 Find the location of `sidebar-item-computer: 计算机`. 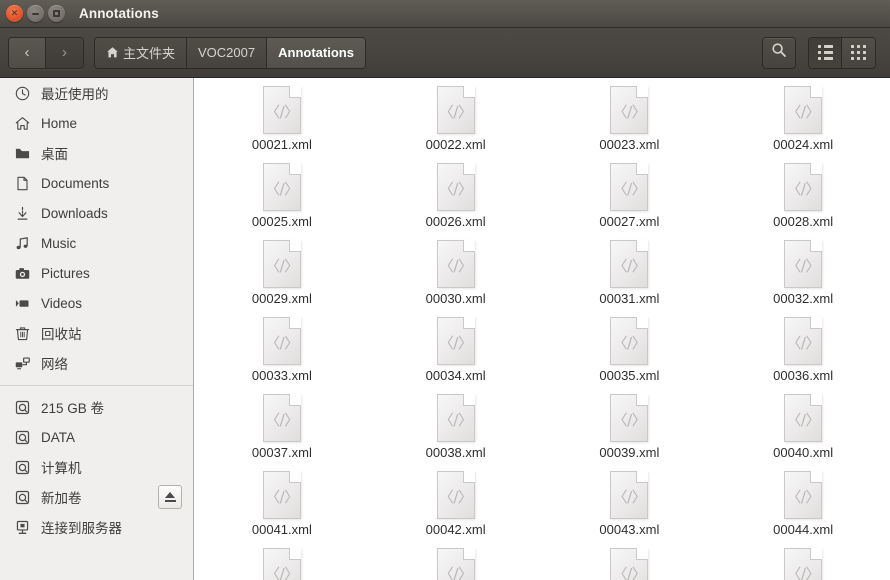

sidebar-item-computer: 计算机 is located at coordinates (96, 467).